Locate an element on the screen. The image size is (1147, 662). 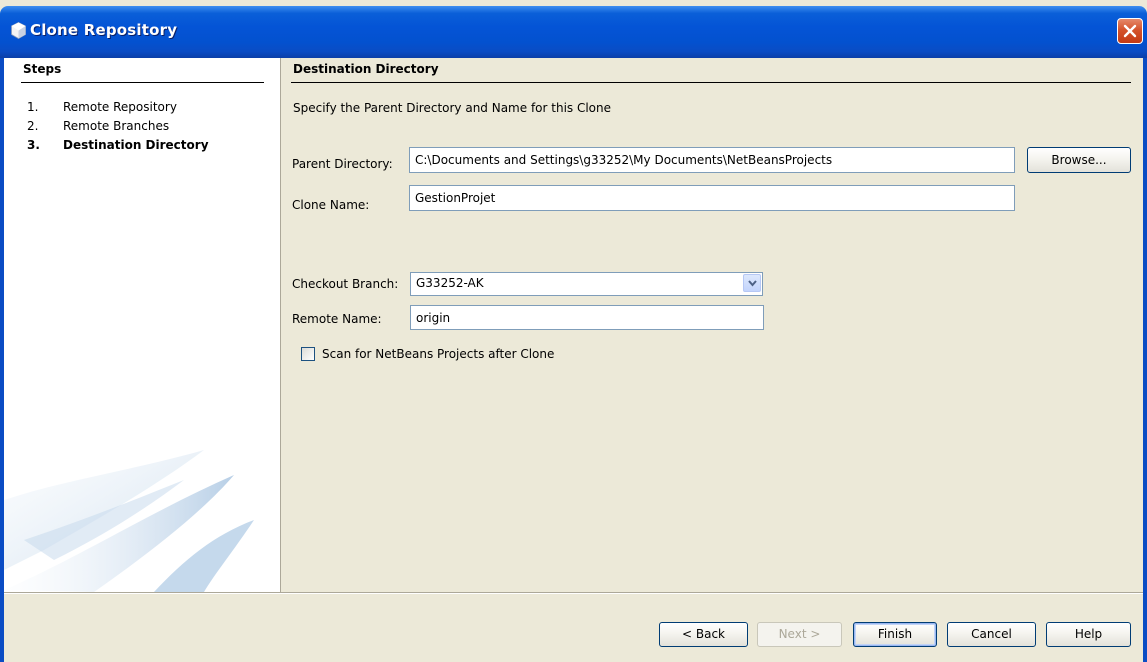
title-bar: Clone Repository is located at coordinates (573, 32).